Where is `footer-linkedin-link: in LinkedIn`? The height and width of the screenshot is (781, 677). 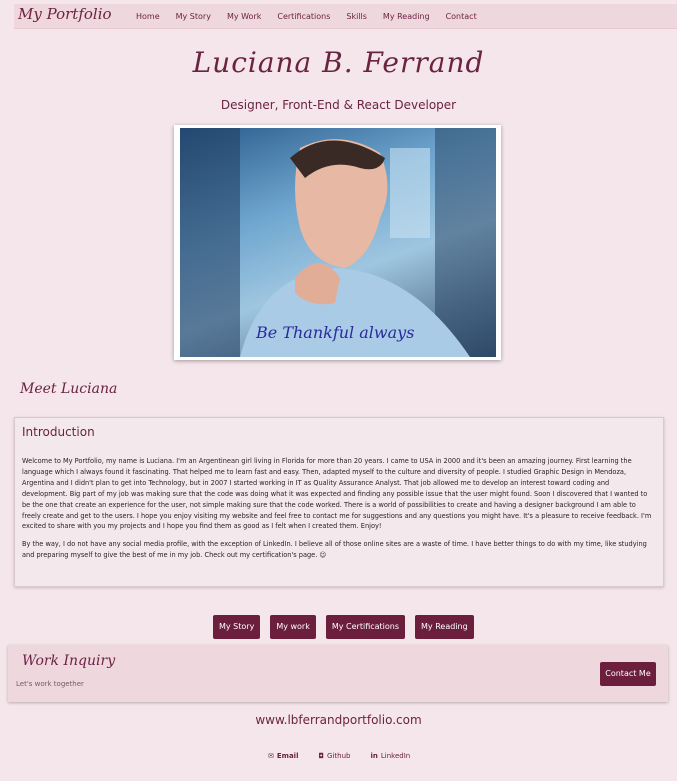 footer-linkedin-link: in LinkedIn is located at coordinates (390, 756).